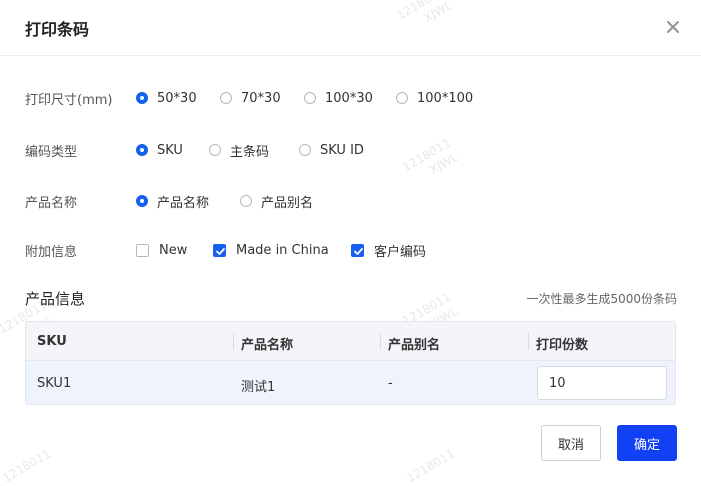  What do you see at coordinates (183, 203) in the screenshot?
I see `option-label: 产品名称` at bounding box center [183, 203].